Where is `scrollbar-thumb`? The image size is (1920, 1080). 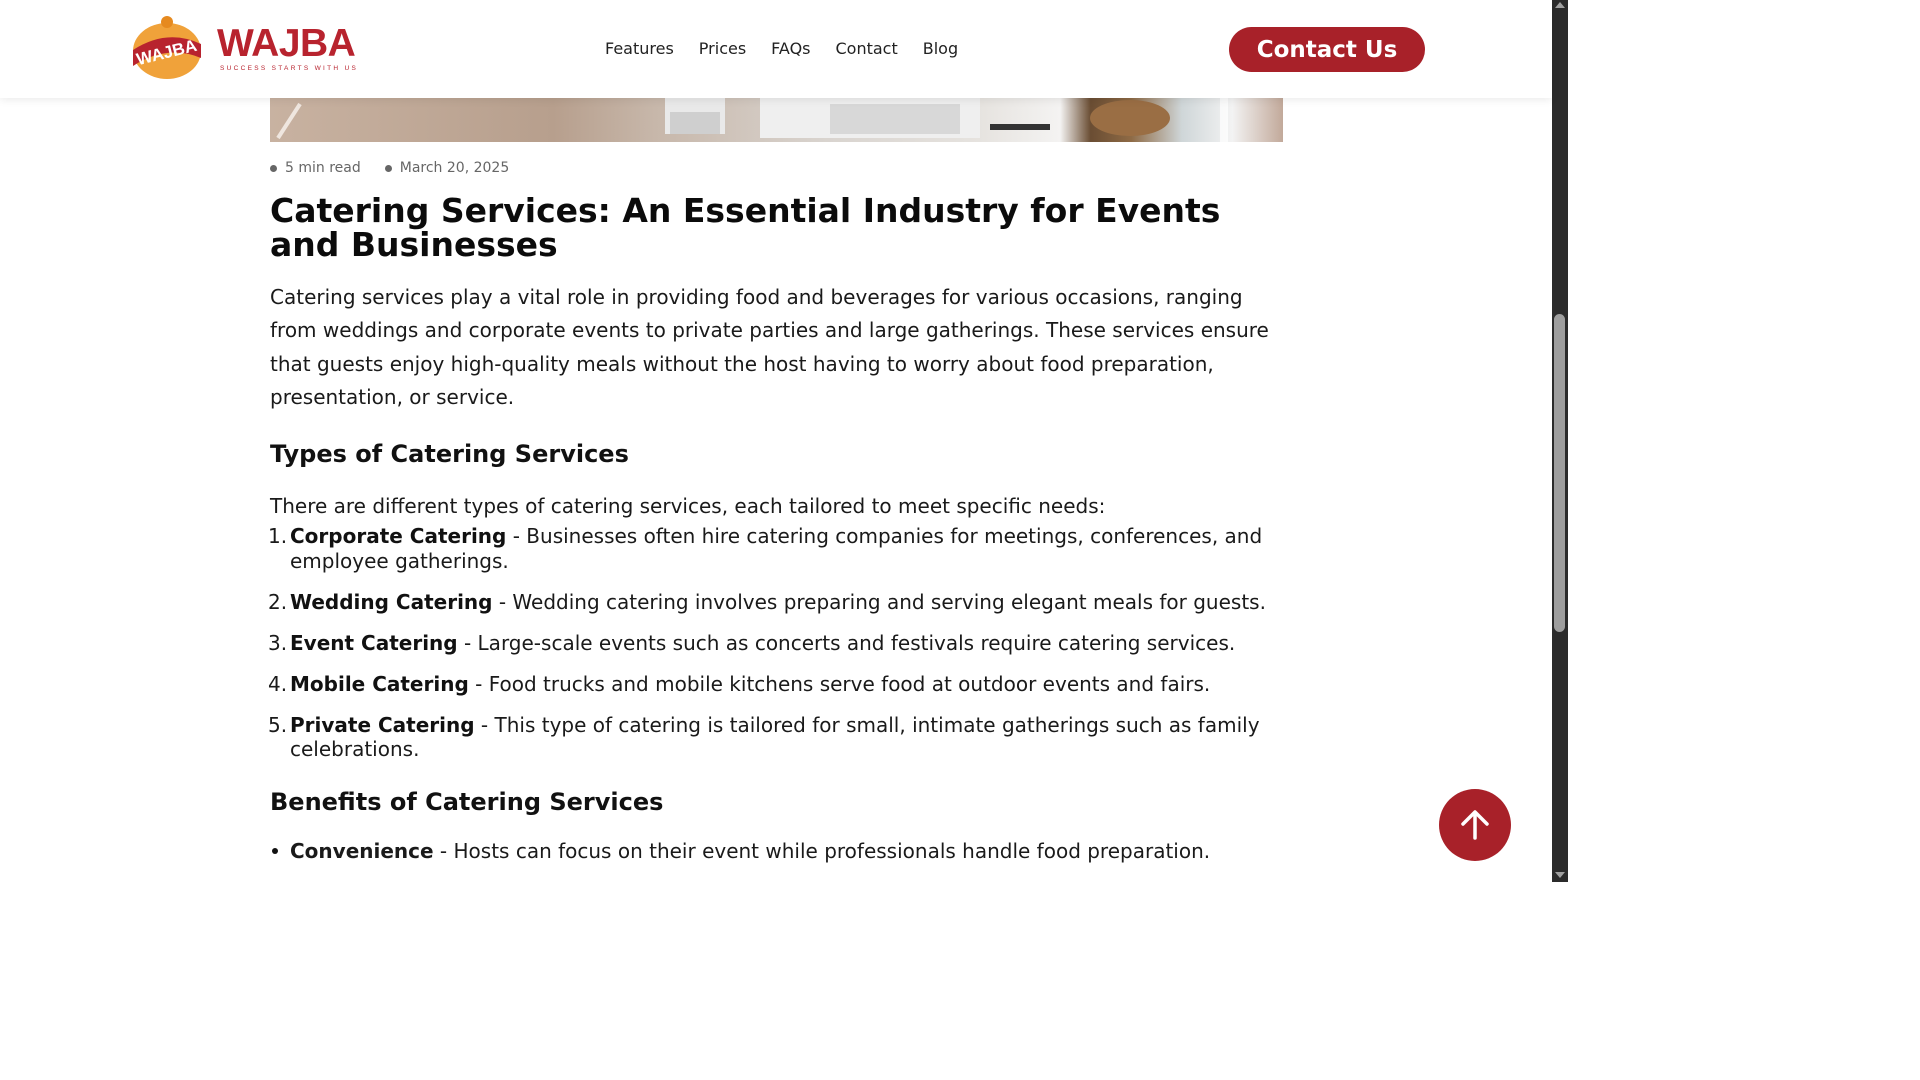
scrollbar-thumb is located at coordinates (1559, 473).